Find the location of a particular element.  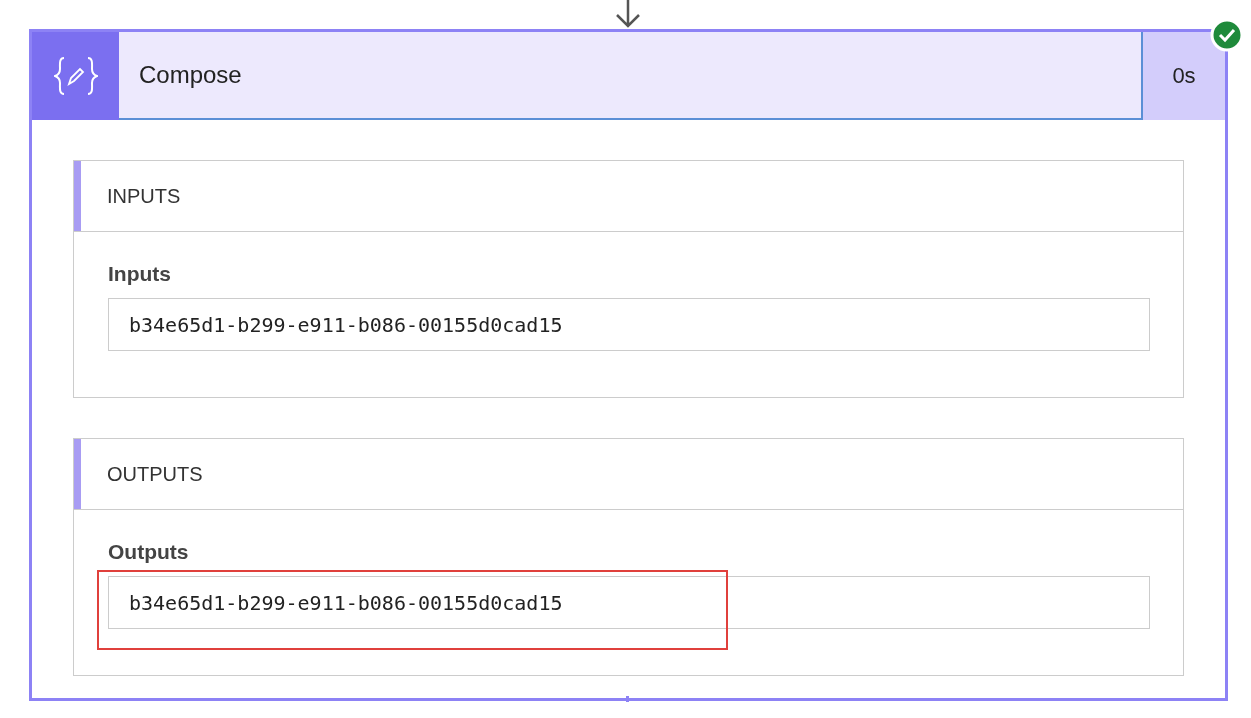

braces-pencil-icon is located at coordinates (75, 76).